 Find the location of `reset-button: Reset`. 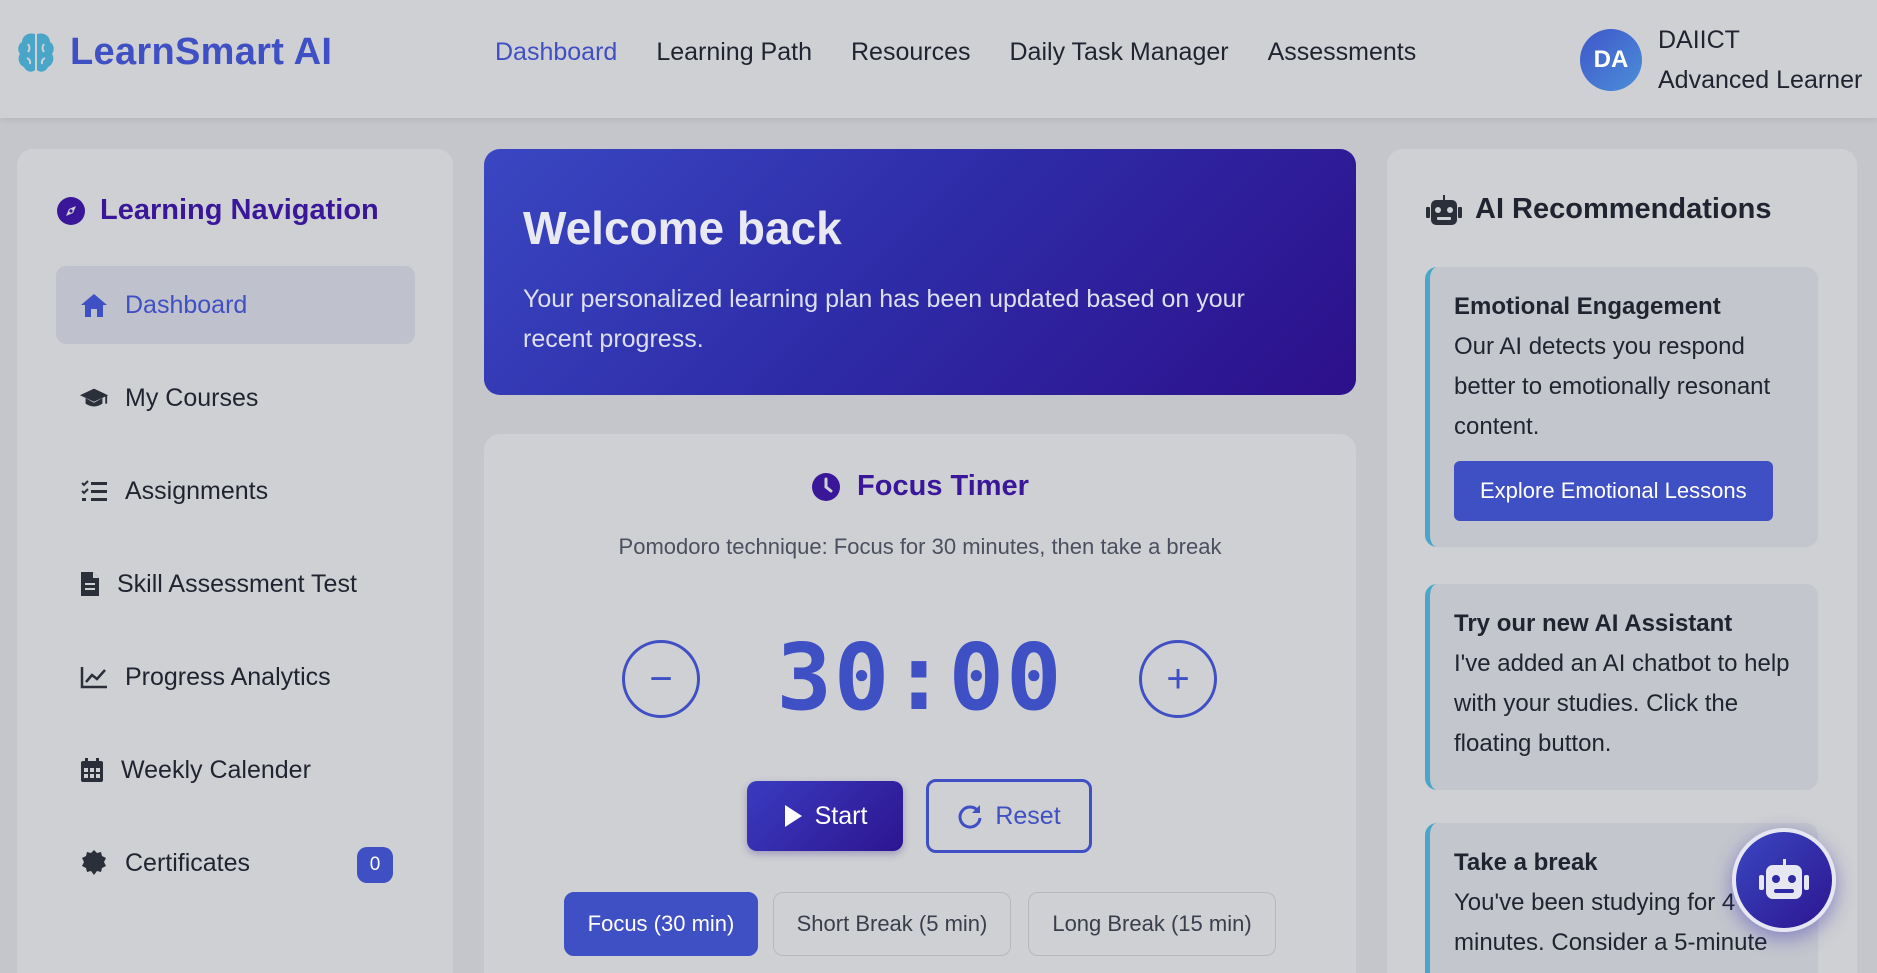

reset-button: Reset is located at coordinates (1009, 816).